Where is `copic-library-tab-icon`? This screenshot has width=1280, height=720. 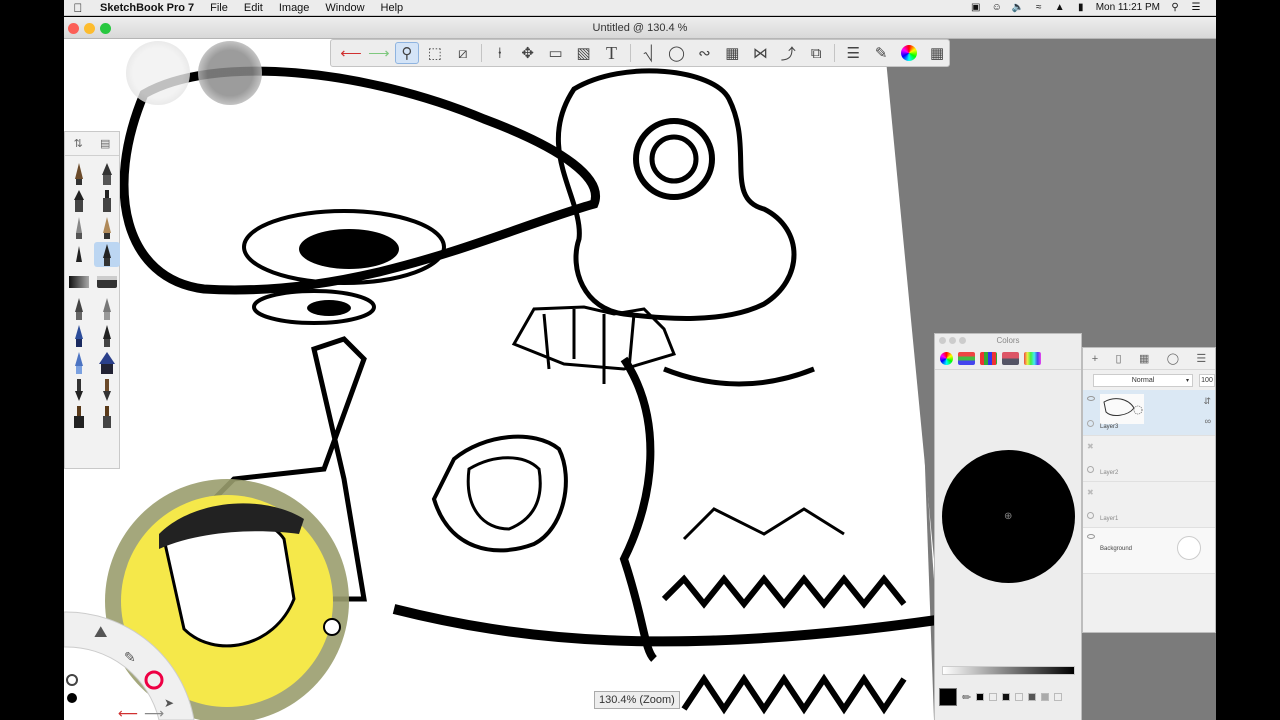 copic-library-tab-icon is located at coordinates (1010, 358).